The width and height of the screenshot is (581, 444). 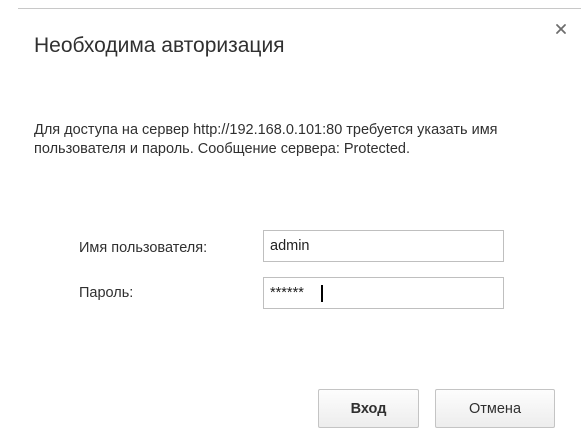 I want to click on text-cursor, so click(x=322, y=293).